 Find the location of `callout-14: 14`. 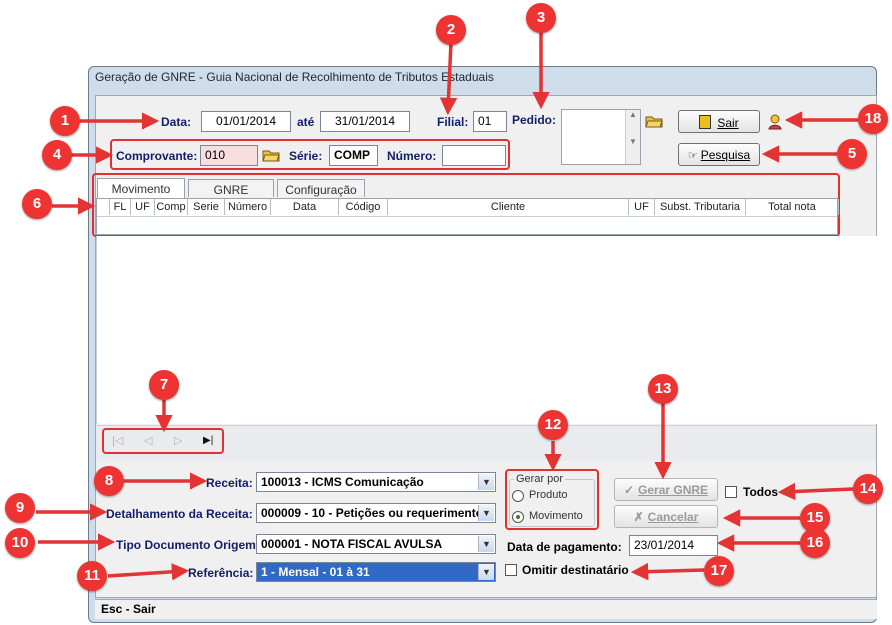

callout-14: 14 is located at coordinates (868, 489).